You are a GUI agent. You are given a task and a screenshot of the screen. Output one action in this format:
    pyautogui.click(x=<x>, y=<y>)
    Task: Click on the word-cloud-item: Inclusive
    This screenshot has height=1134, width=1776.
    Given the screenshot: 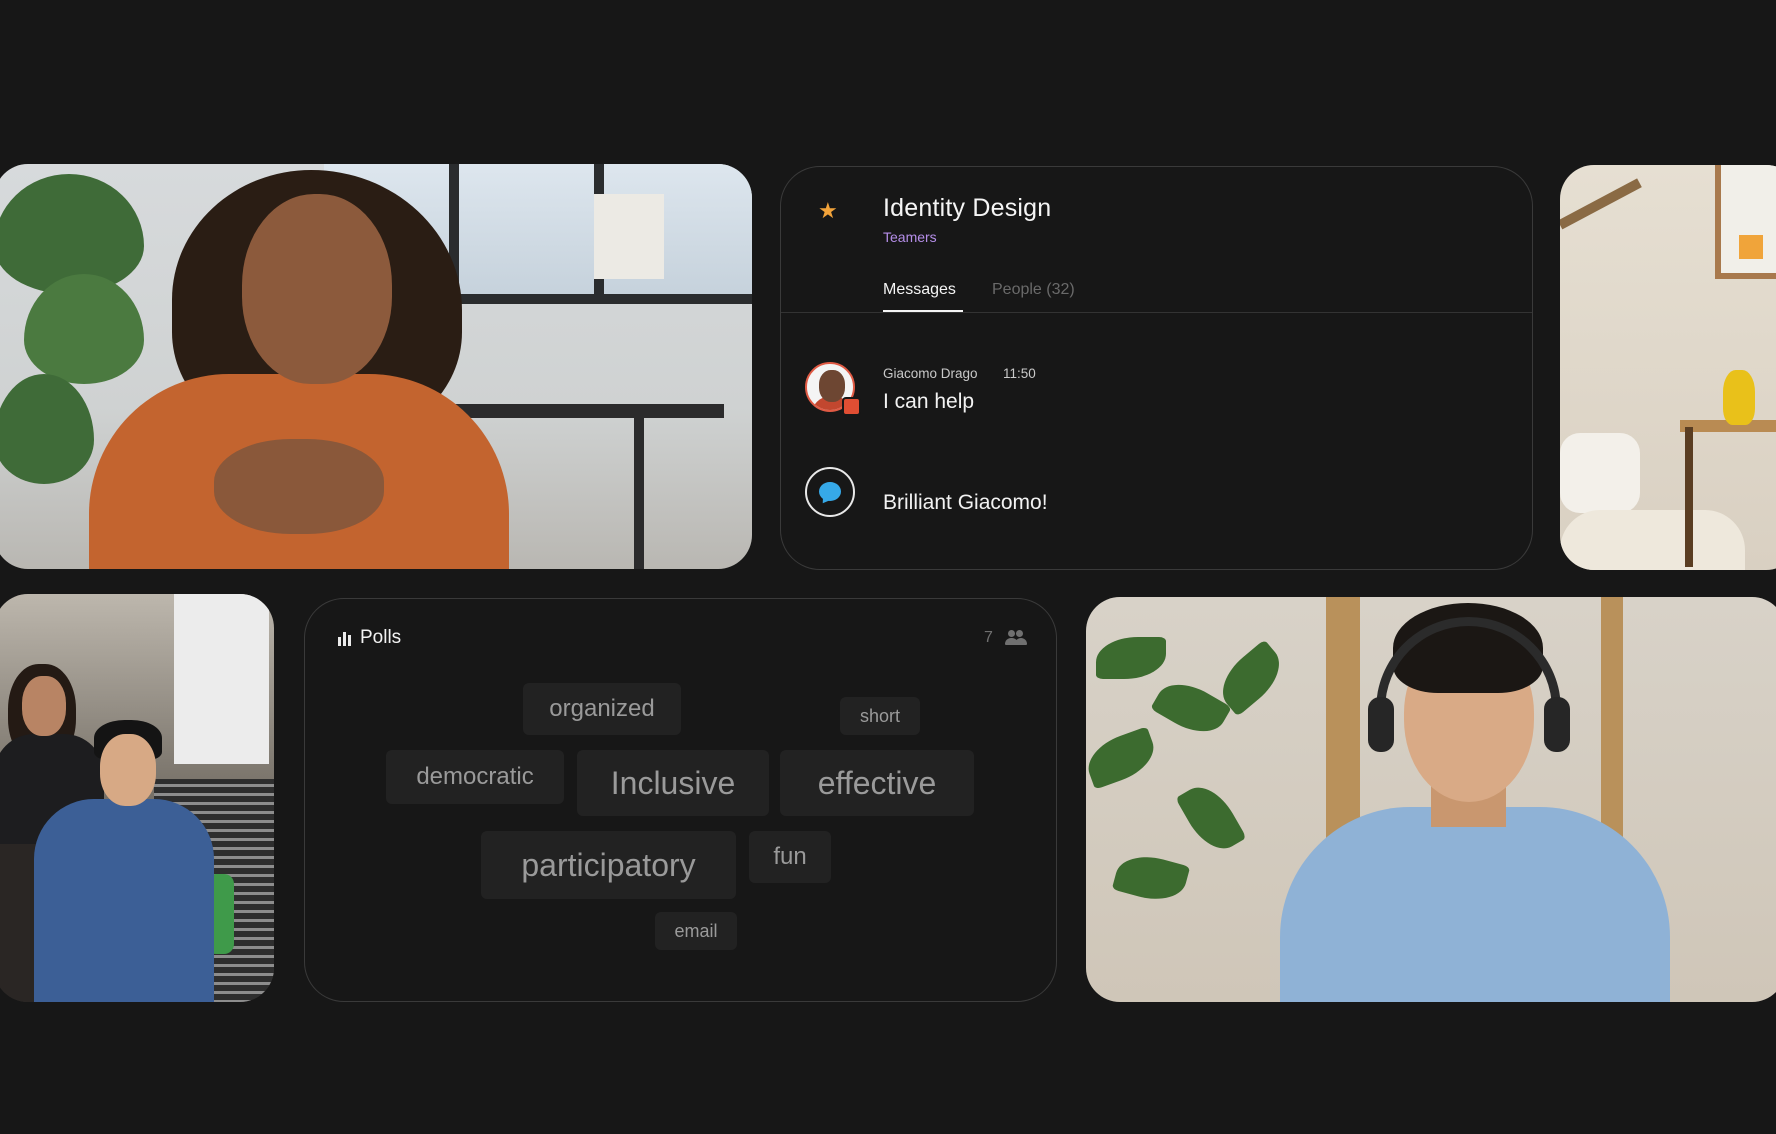 What is the action you would take?
    pyautogui.click(x=673, y=783)
    